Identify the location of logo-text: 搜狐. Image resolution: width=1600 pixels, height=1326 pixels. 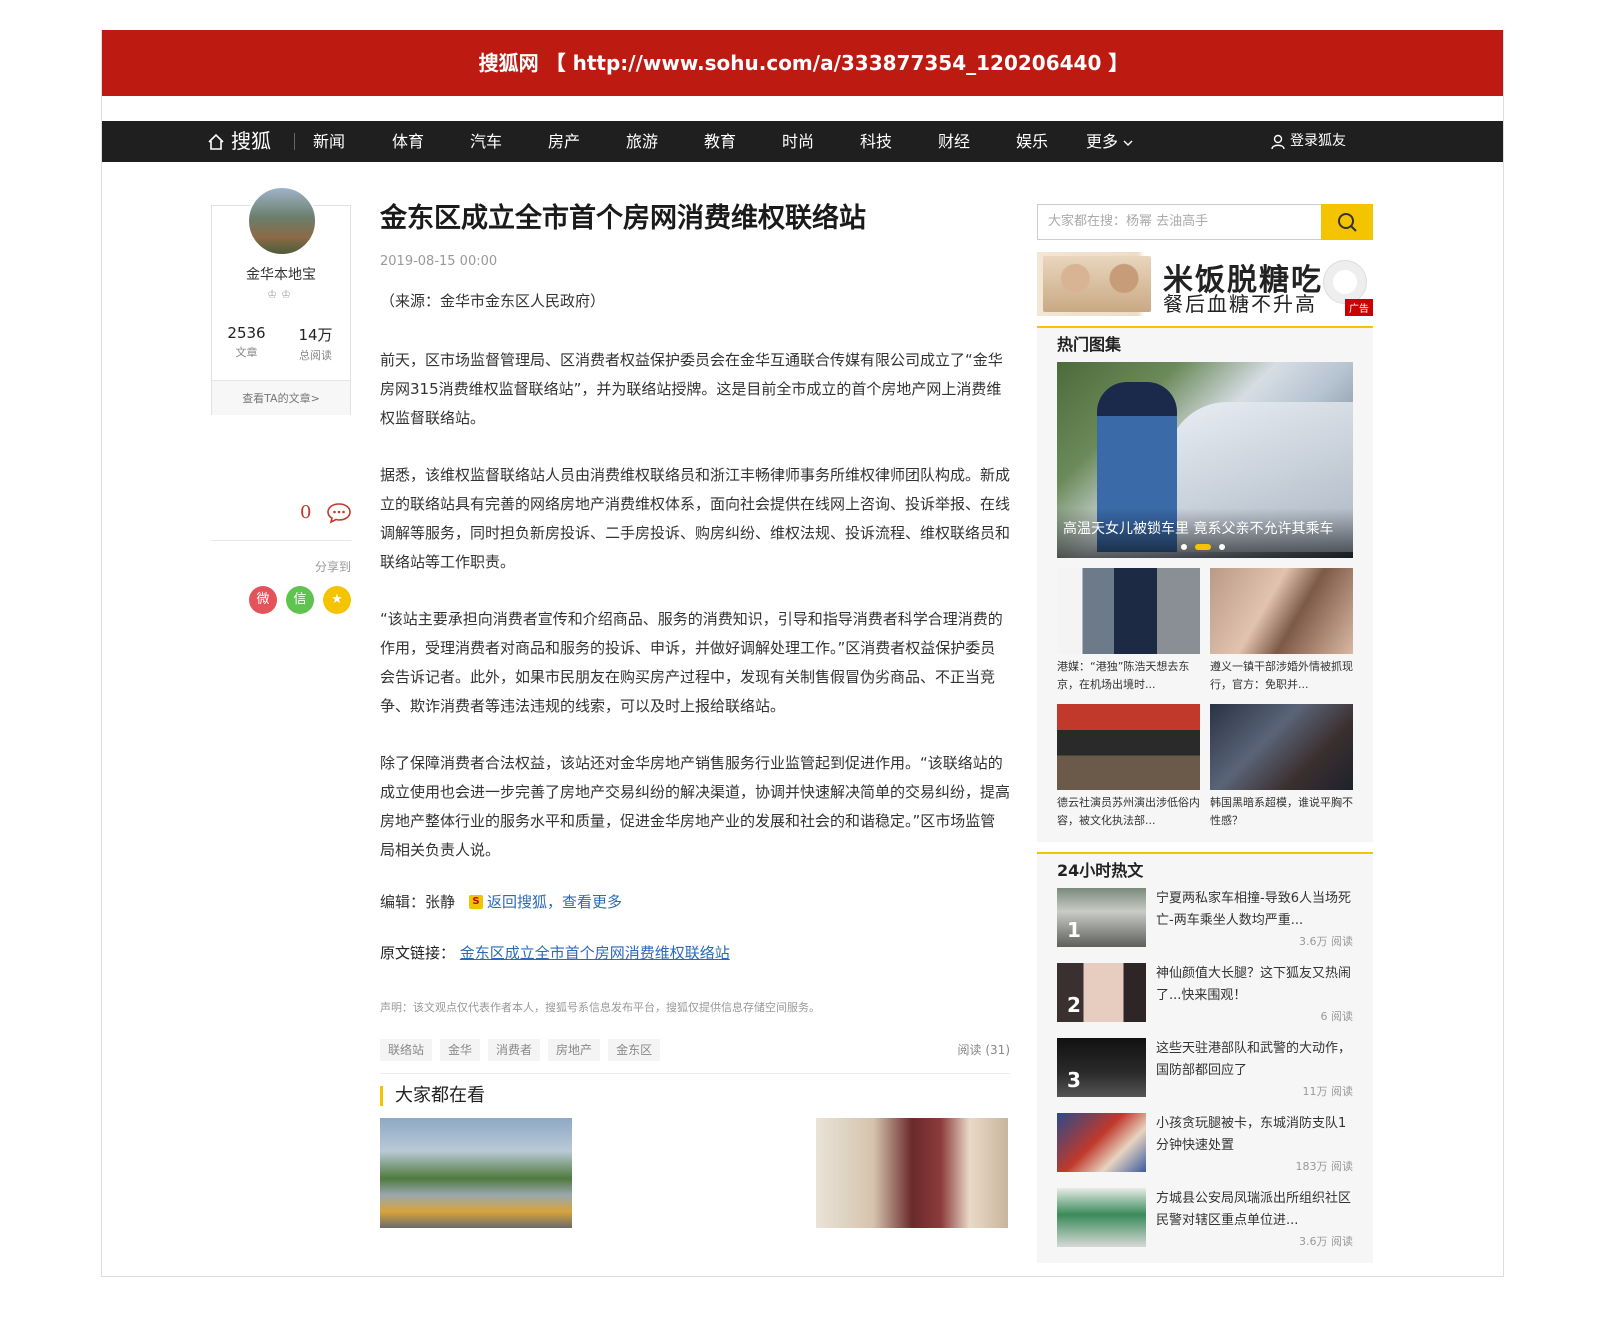
(251, 141).